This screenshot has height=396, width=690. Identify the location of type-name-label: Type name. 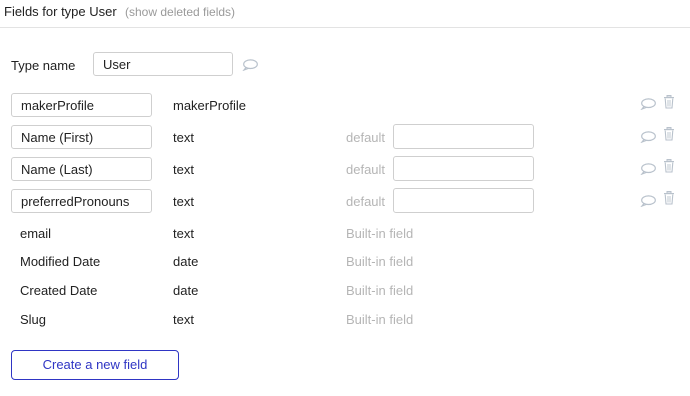
(43, 65).